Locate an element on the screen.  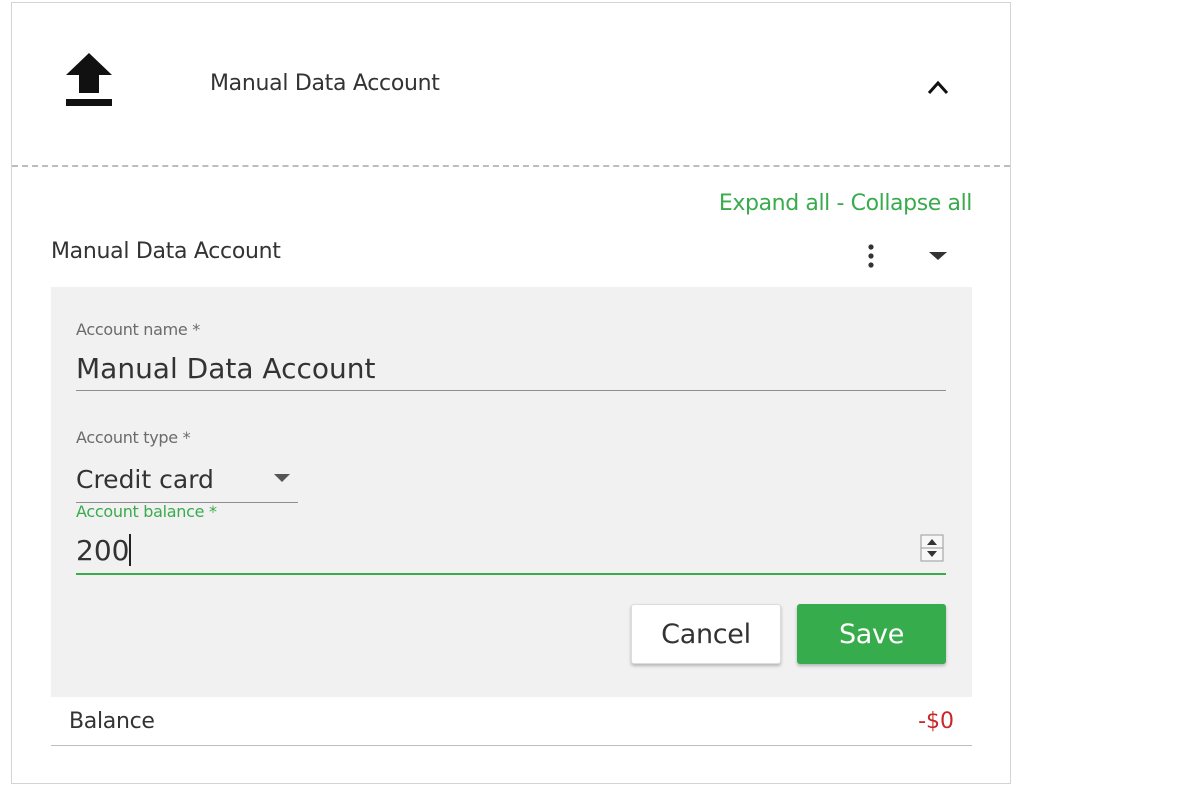
account-name-underline is located at coordinates (511, 390).